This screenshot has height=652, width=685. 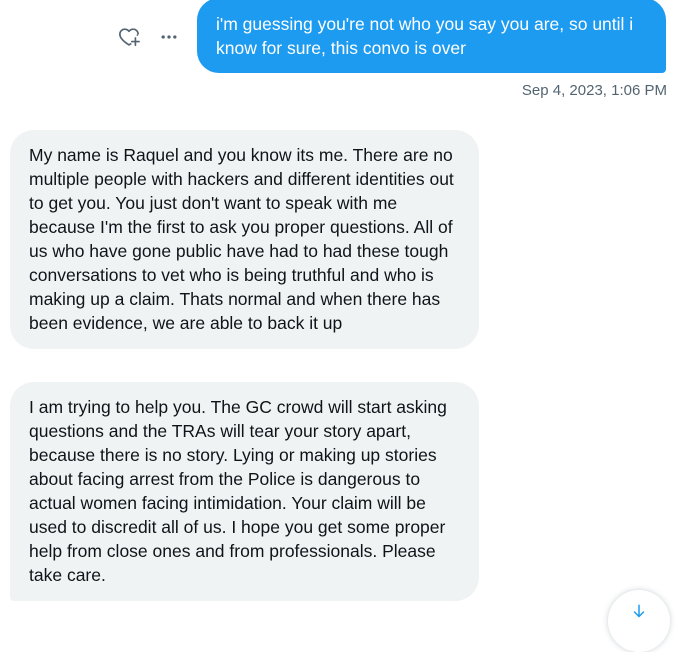 I want to click on heart-plus-icon, so click(x=129, y=37).